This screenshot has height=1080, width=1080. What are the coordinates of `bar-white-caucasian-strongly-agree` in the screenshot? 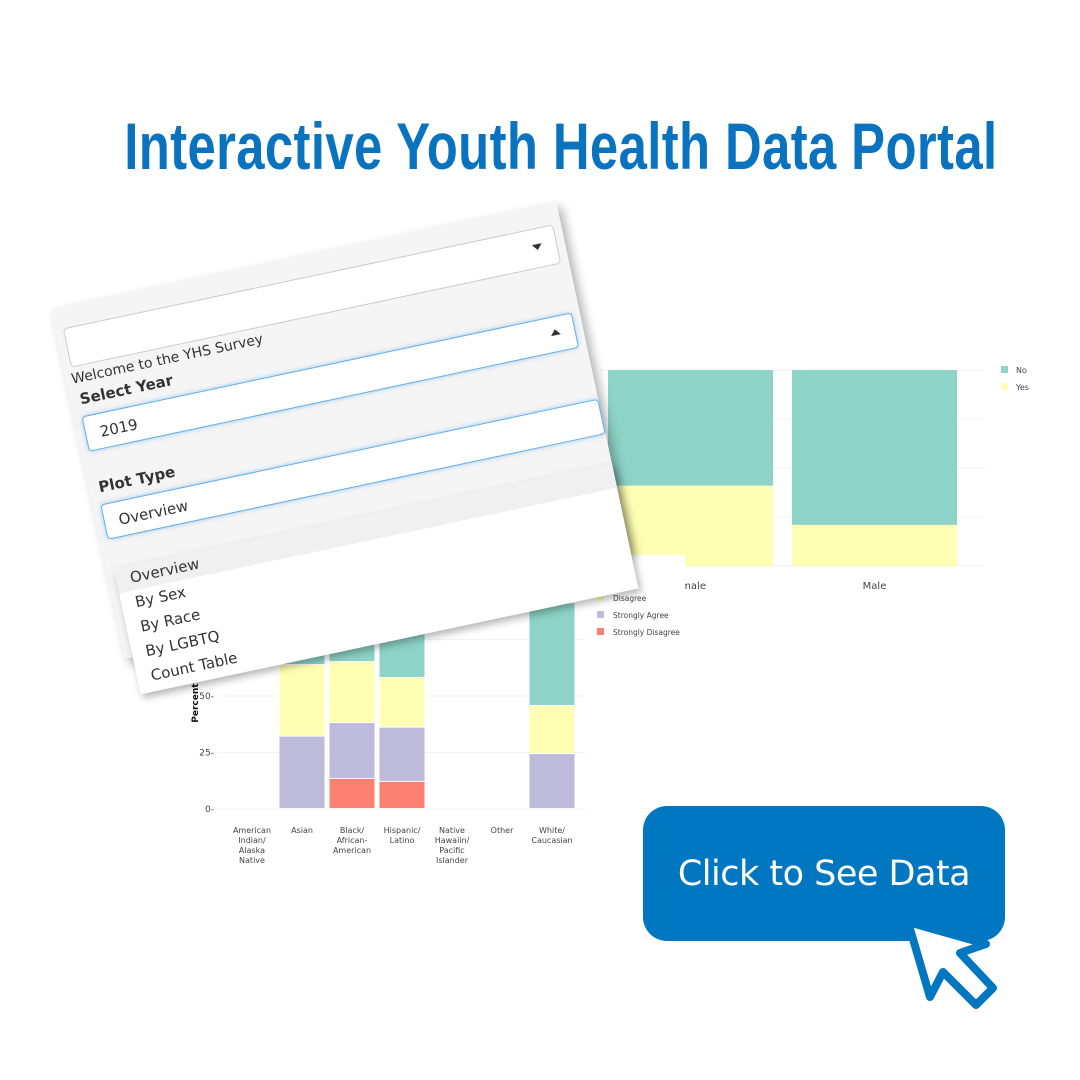 It's located at (552, 781).